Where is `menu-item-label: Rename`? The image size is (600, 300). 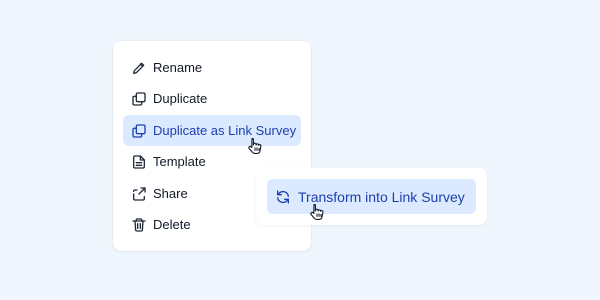
menu-item-label: Rename is located at coordinates (178, 67).